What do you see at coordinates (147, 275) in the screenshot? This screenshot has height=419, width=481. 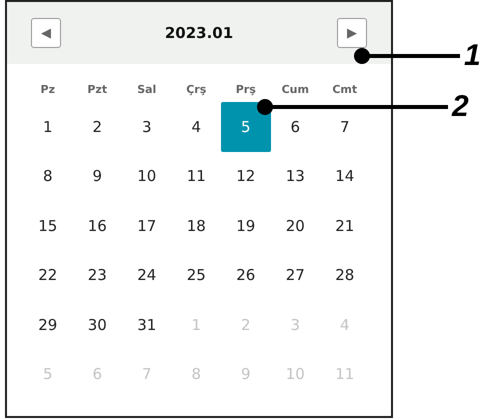 I see `day-cell: 24` at bounding box center [147, 275].